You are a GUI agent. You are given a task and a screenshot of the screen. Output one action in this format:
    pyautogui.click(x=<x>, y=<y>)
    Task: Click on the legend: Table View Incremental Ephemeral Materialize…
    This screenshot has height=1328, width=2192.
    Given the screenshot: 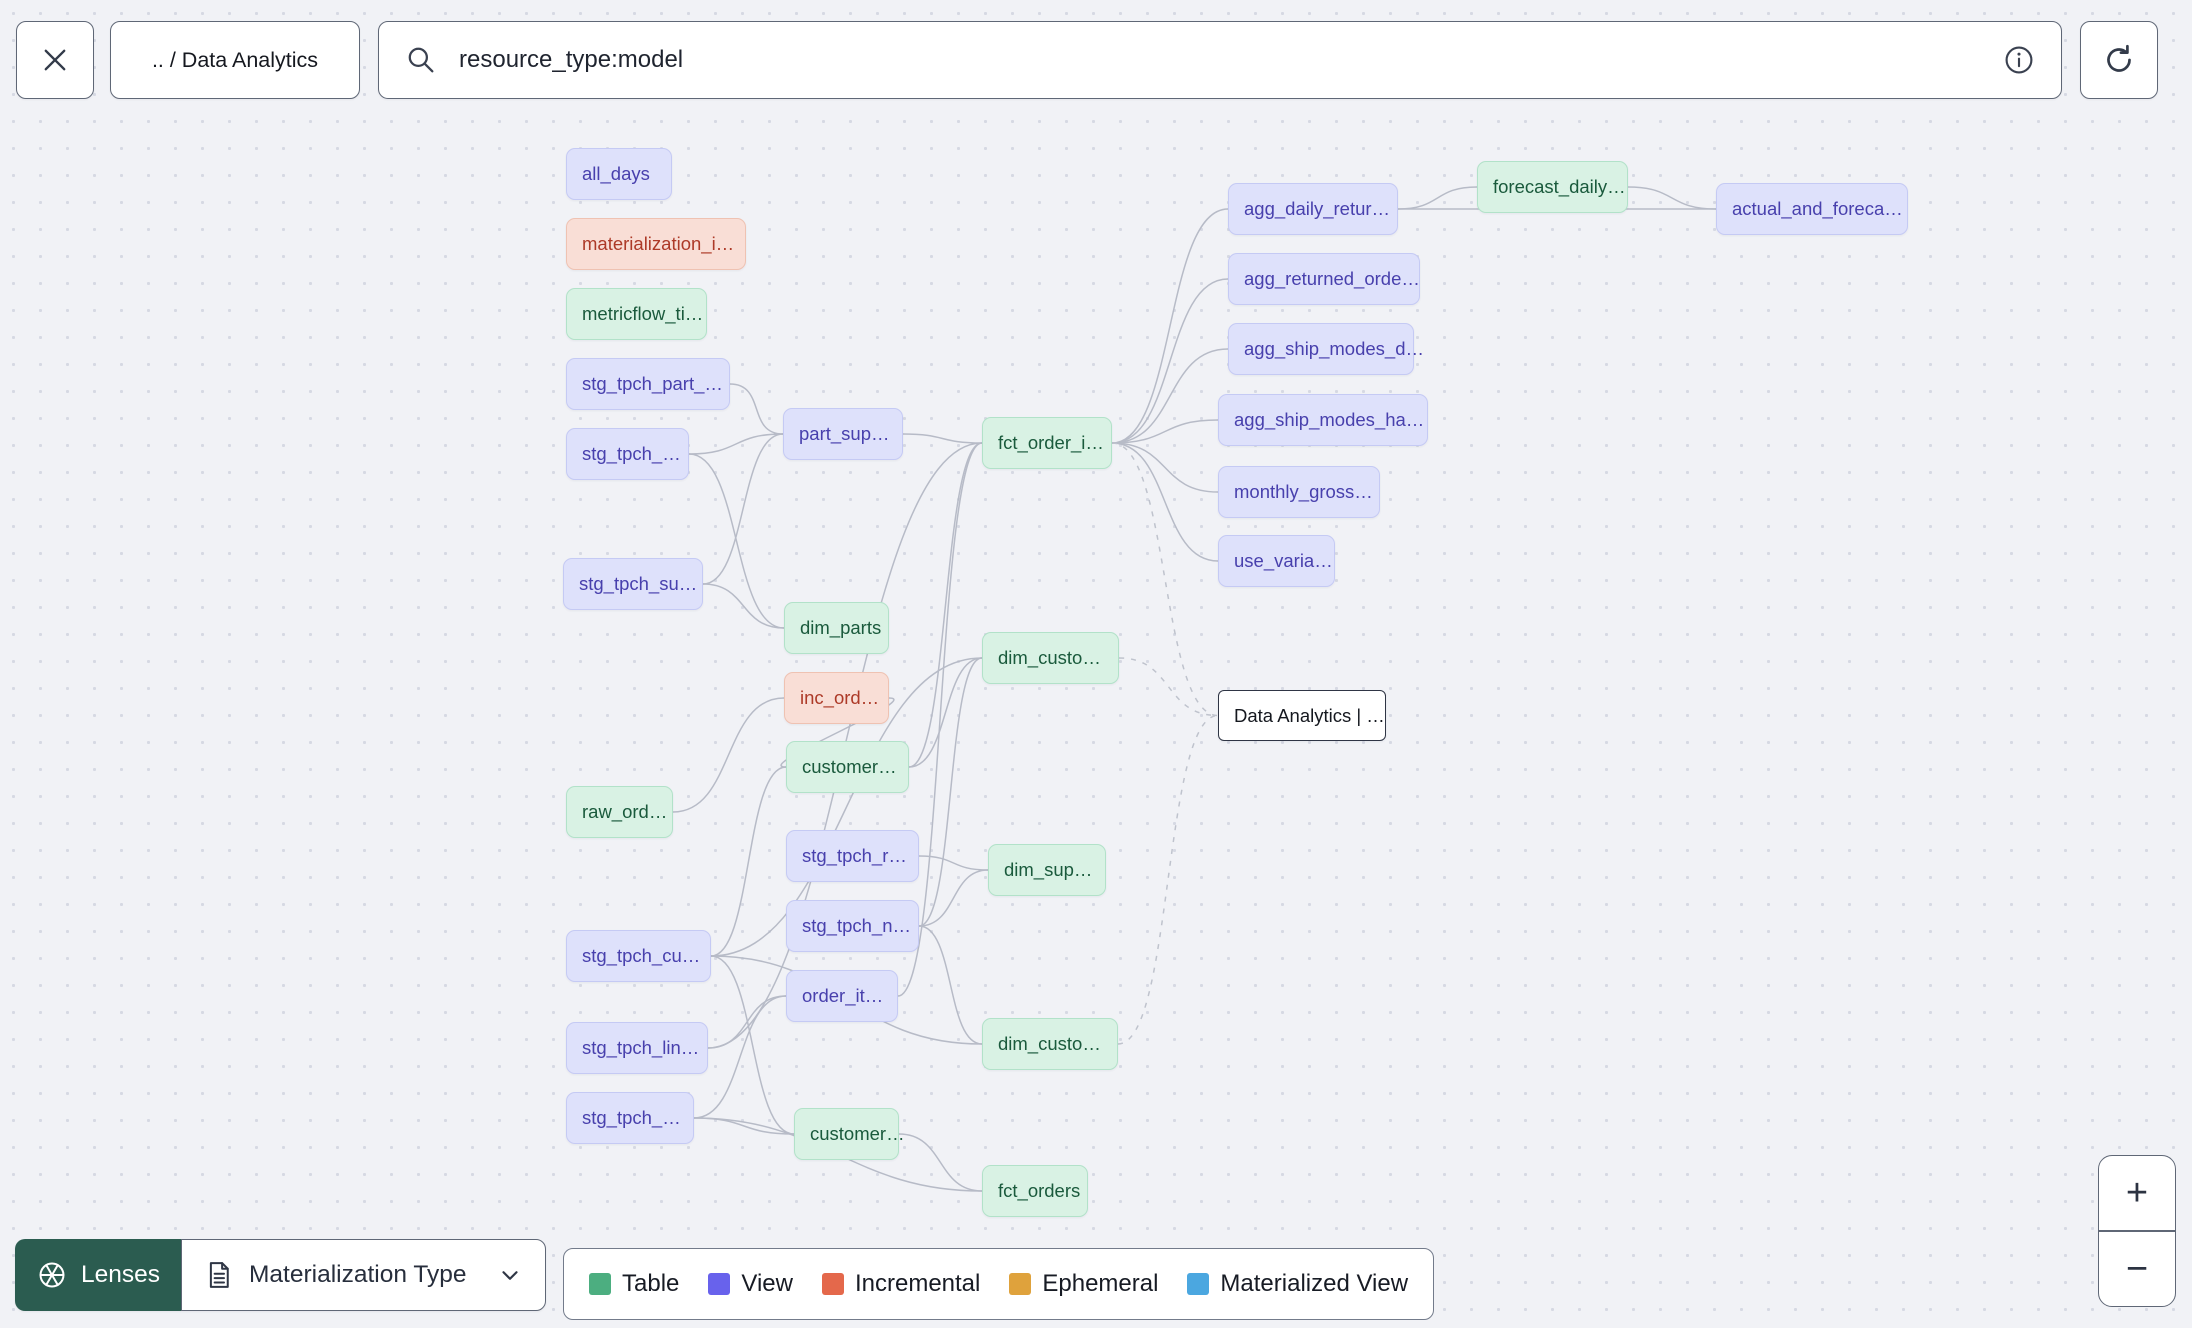 What is the action you would take?
    pyautogui.click(x=999, y=1284)
    